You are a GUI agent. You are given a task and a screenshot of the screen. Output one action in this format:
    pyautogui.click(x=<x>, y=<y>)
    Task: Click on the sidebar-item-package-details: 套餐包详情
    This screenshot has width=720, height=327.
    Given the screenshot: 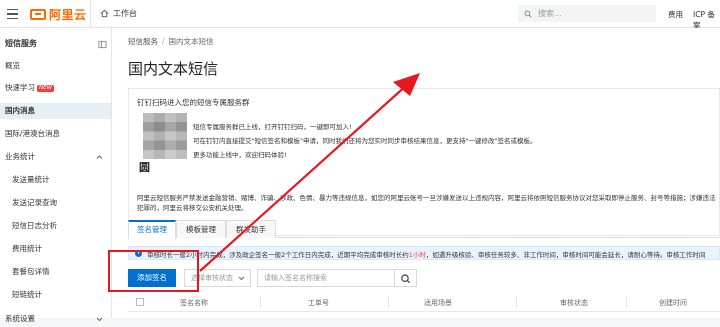 What is the action you would take?
    pyautogui.click(x=55, y=272)
    